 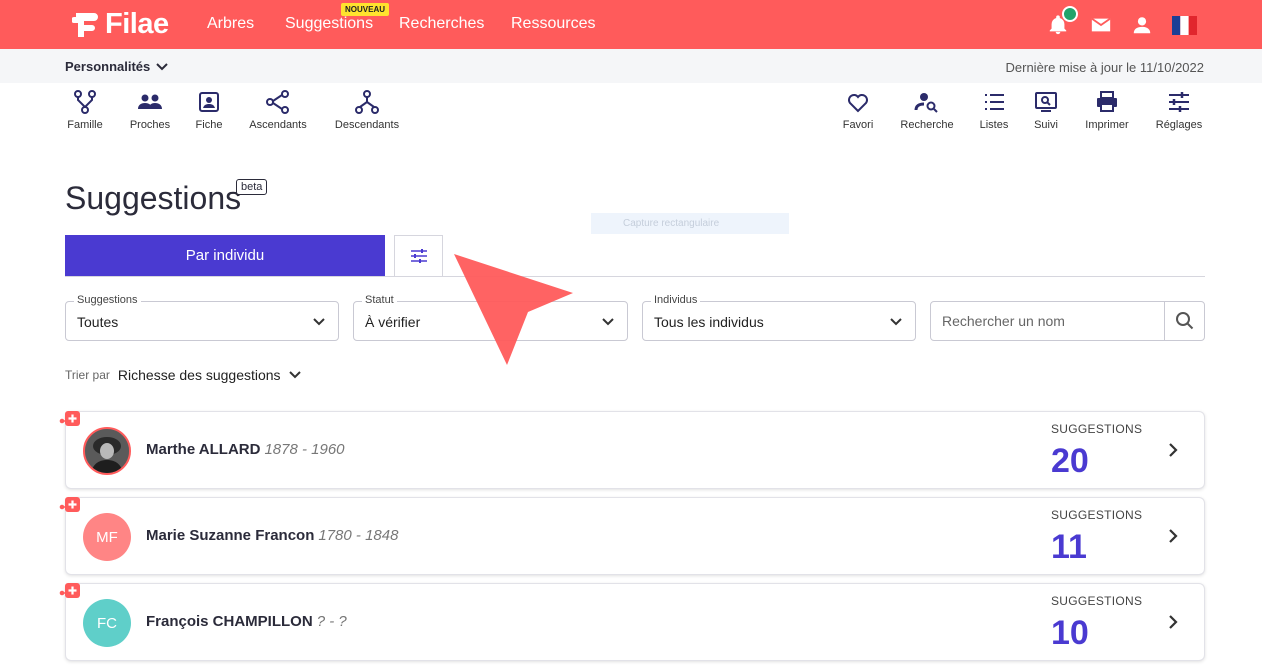 I want to click on sort-value: Richesse des suggestions, so click(x=199, y=375).